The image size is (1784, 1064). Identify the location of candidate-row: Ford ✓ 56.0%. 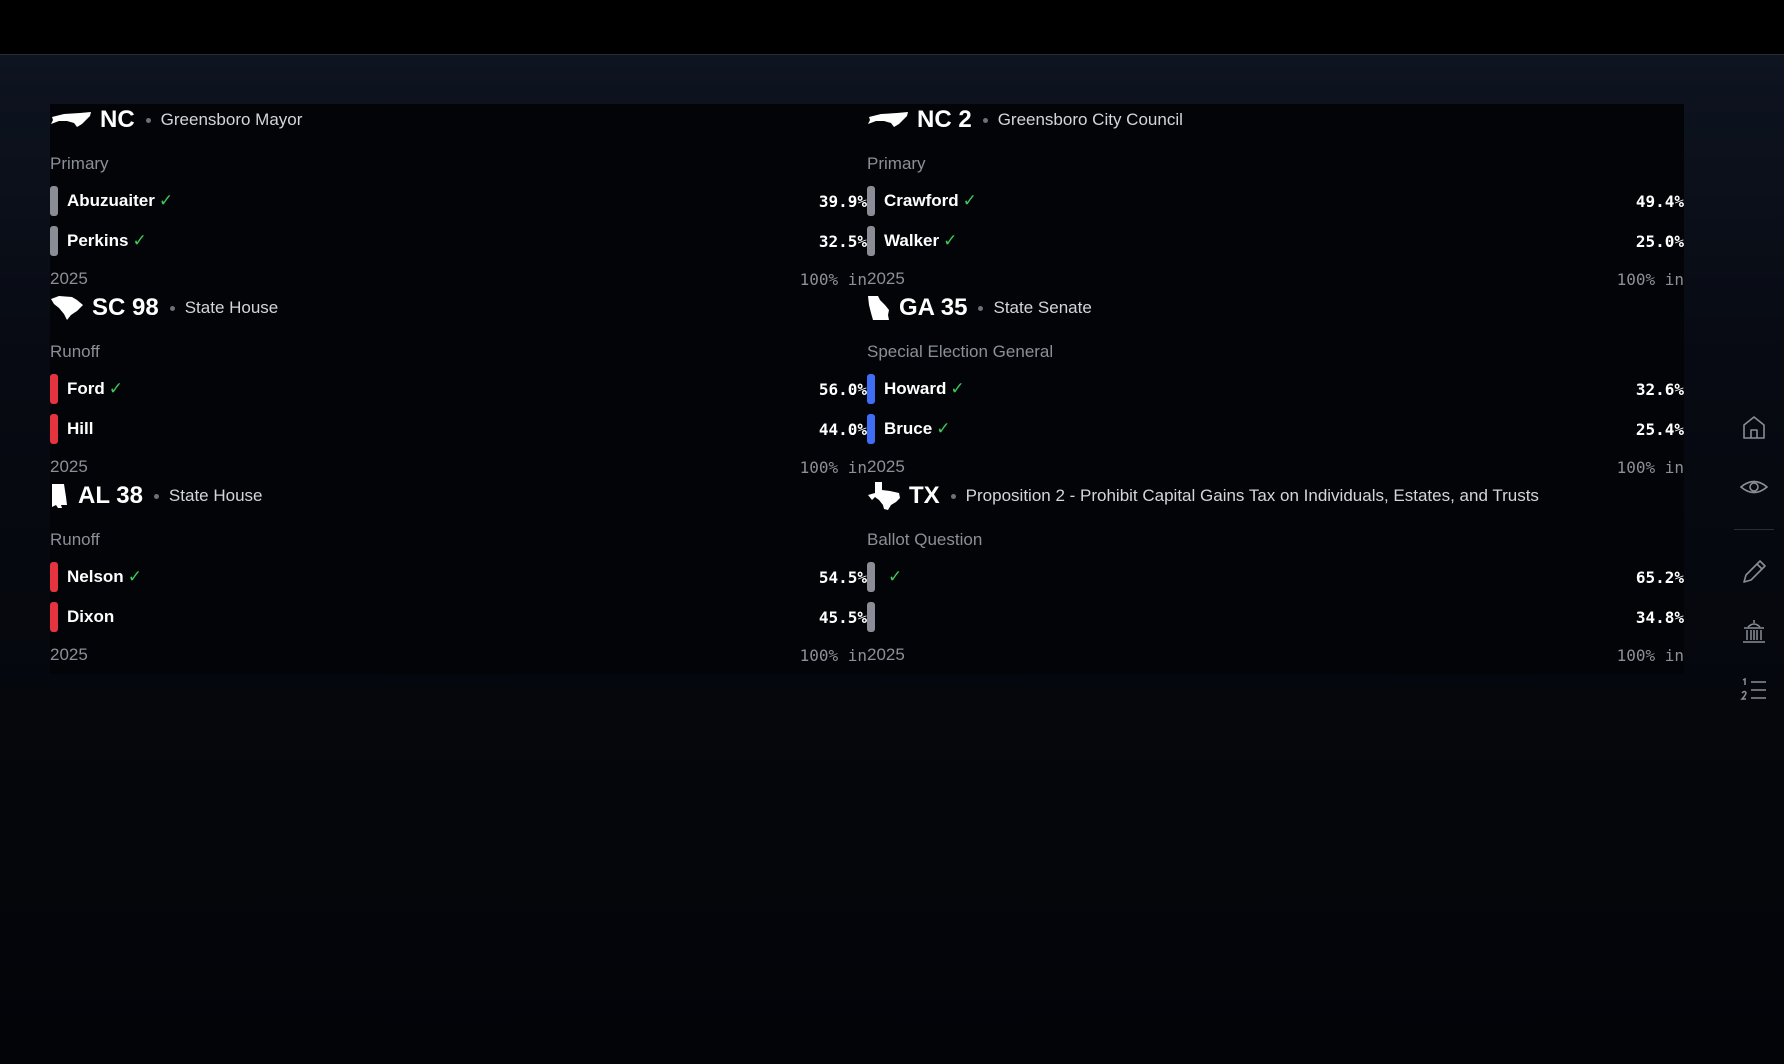
(458, 389).